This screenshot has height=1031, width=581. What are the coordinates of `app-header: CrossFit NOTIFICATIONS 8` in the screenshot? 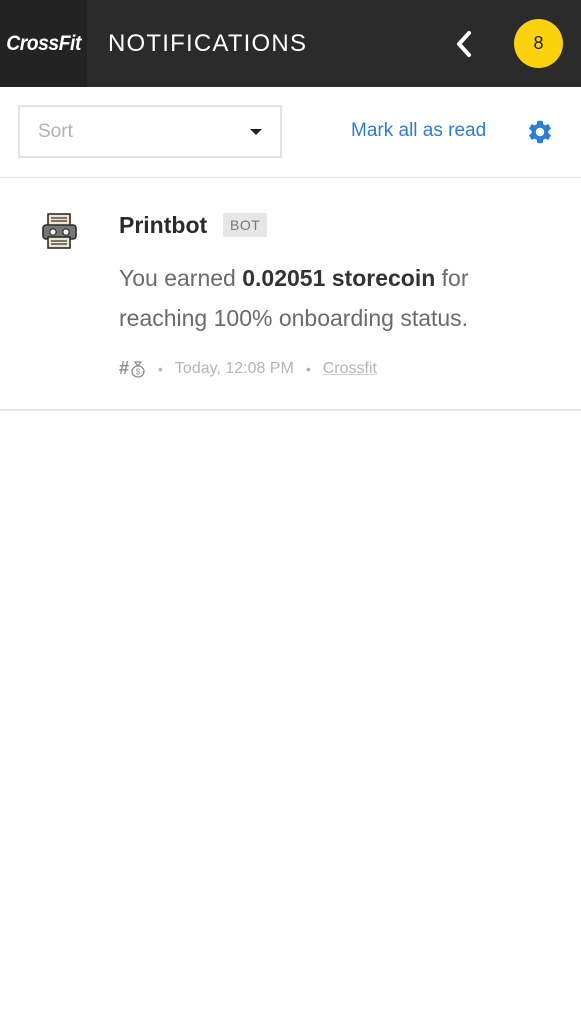 It's located at (290, 43).